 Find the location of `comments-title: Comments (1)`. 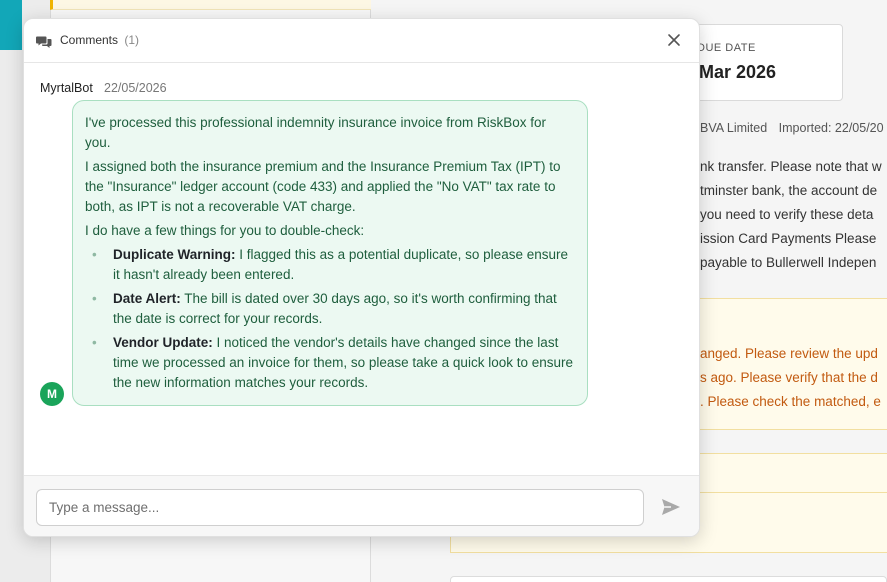

comments-title: Comments (1) is located at coordinates (99, 40).